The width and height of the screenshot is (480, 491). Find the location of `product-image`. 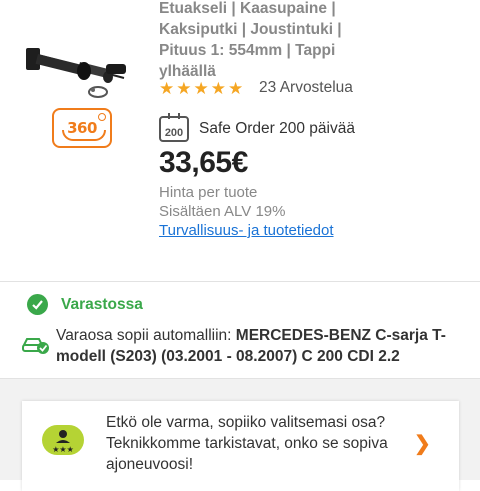

product-image is located at coordinates (76, 70).